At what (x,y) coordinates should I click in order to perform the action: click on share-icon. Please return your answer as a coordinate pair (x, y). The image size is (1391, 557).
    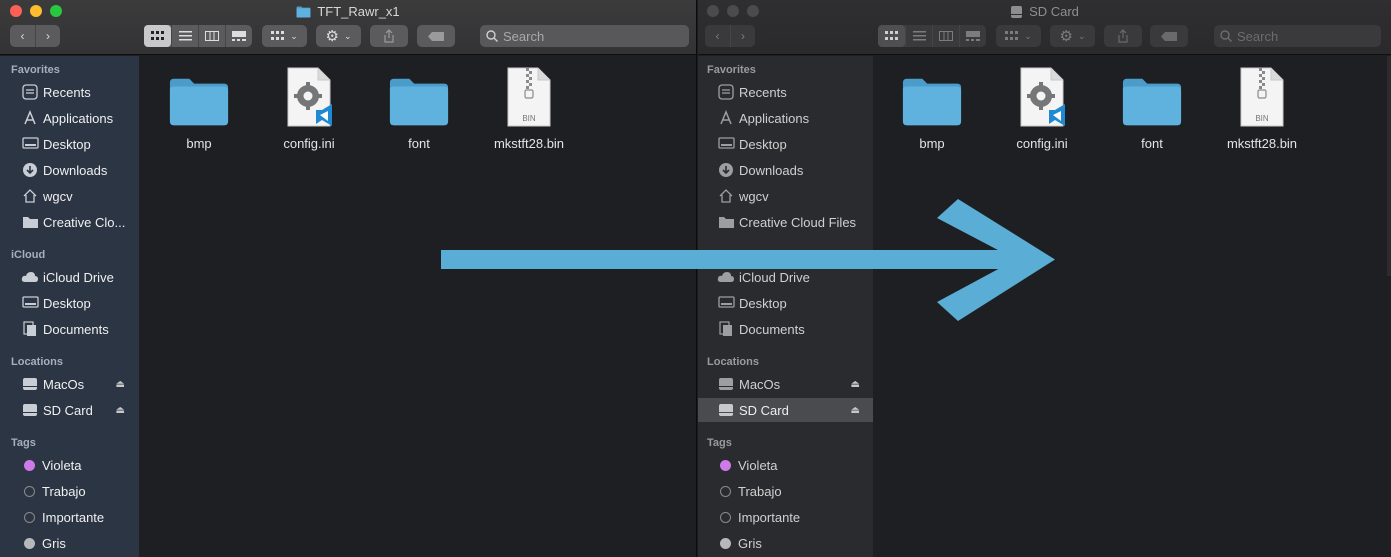
    Looking at the image, I should click on (389, 36).